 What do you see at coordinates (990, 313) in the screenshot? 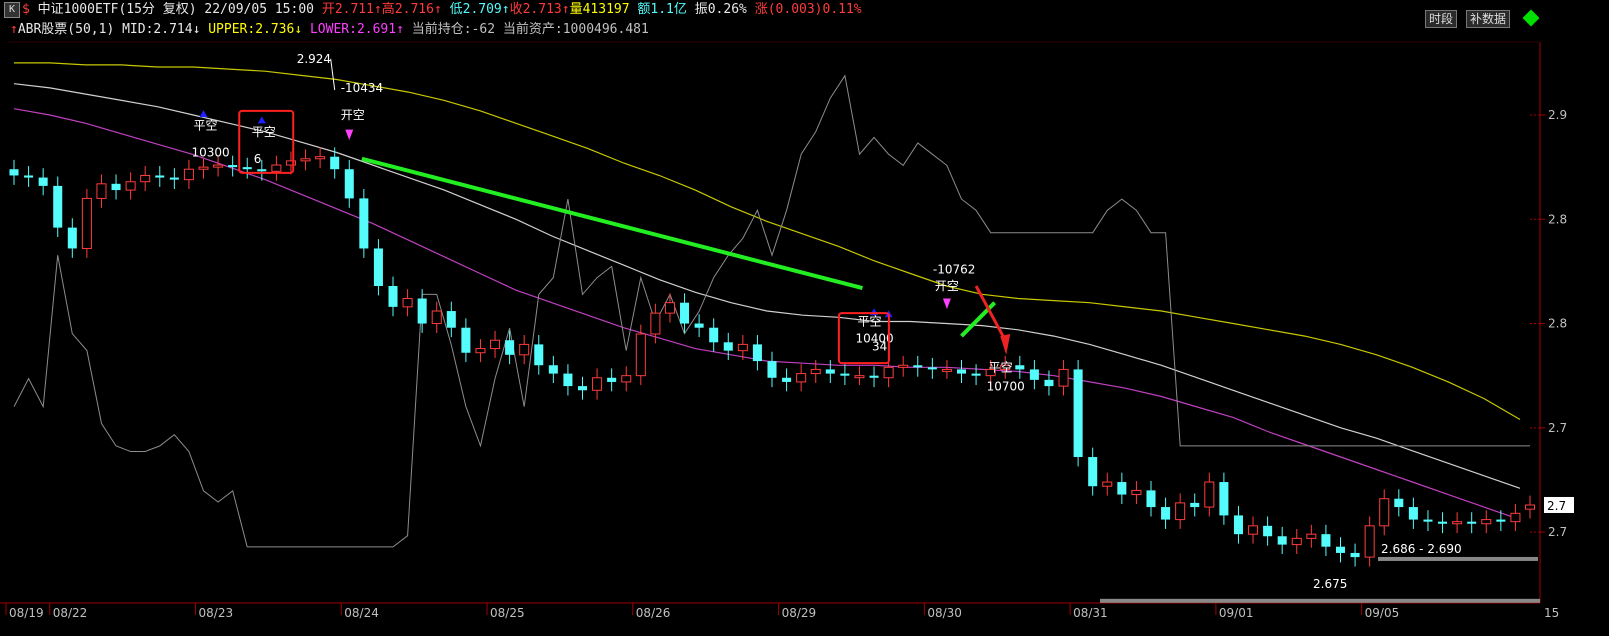
I see `red-arrow-line` at bounding box center [990, 313].